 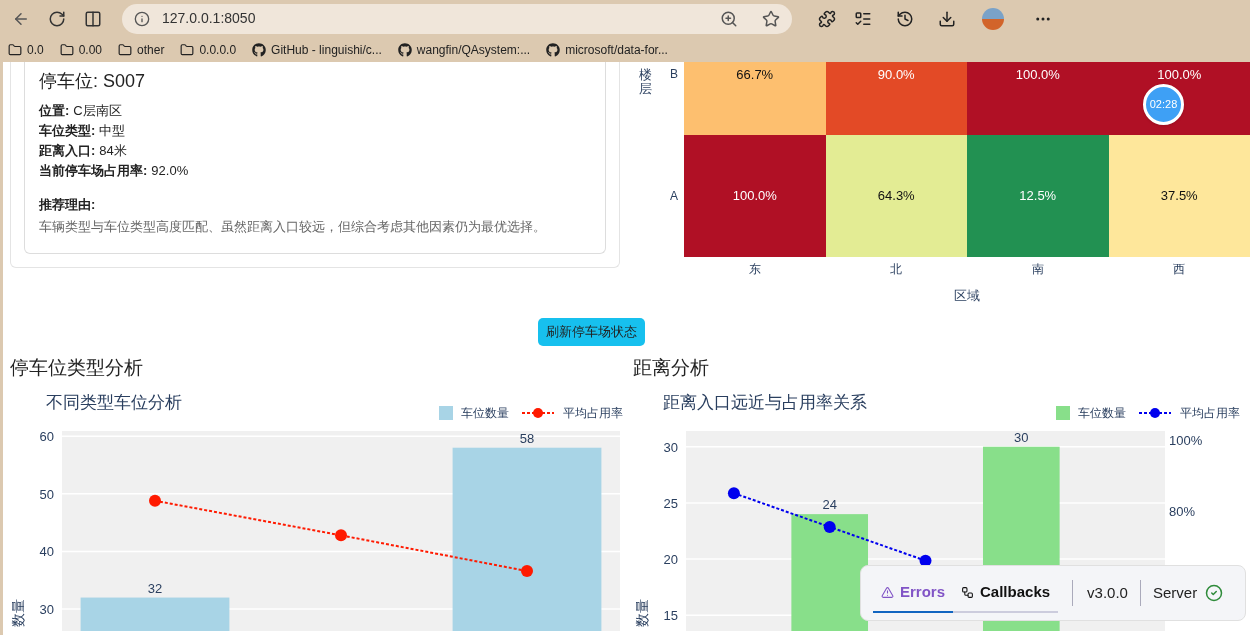 I want to click on column-label: 西, so click(x=1179, y=269).